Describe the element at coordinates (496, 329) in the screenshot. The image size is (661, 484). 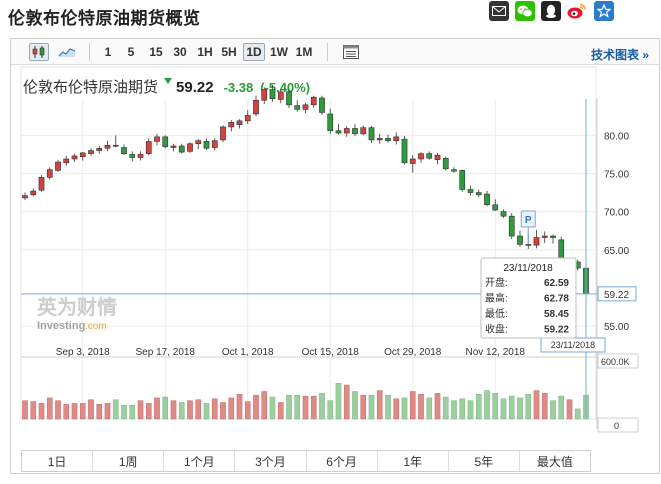
I see `tooltip-label: 收盘:` at that location.